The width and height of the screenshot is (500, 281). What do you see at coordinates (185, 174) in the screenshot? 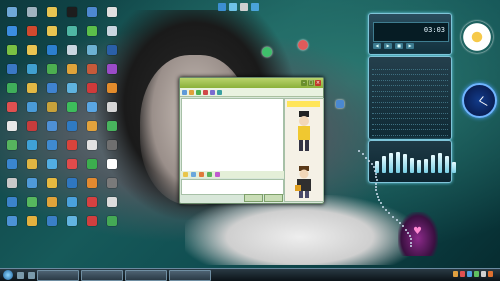
I see `emoji-icon` at bounding box center [185, 174].